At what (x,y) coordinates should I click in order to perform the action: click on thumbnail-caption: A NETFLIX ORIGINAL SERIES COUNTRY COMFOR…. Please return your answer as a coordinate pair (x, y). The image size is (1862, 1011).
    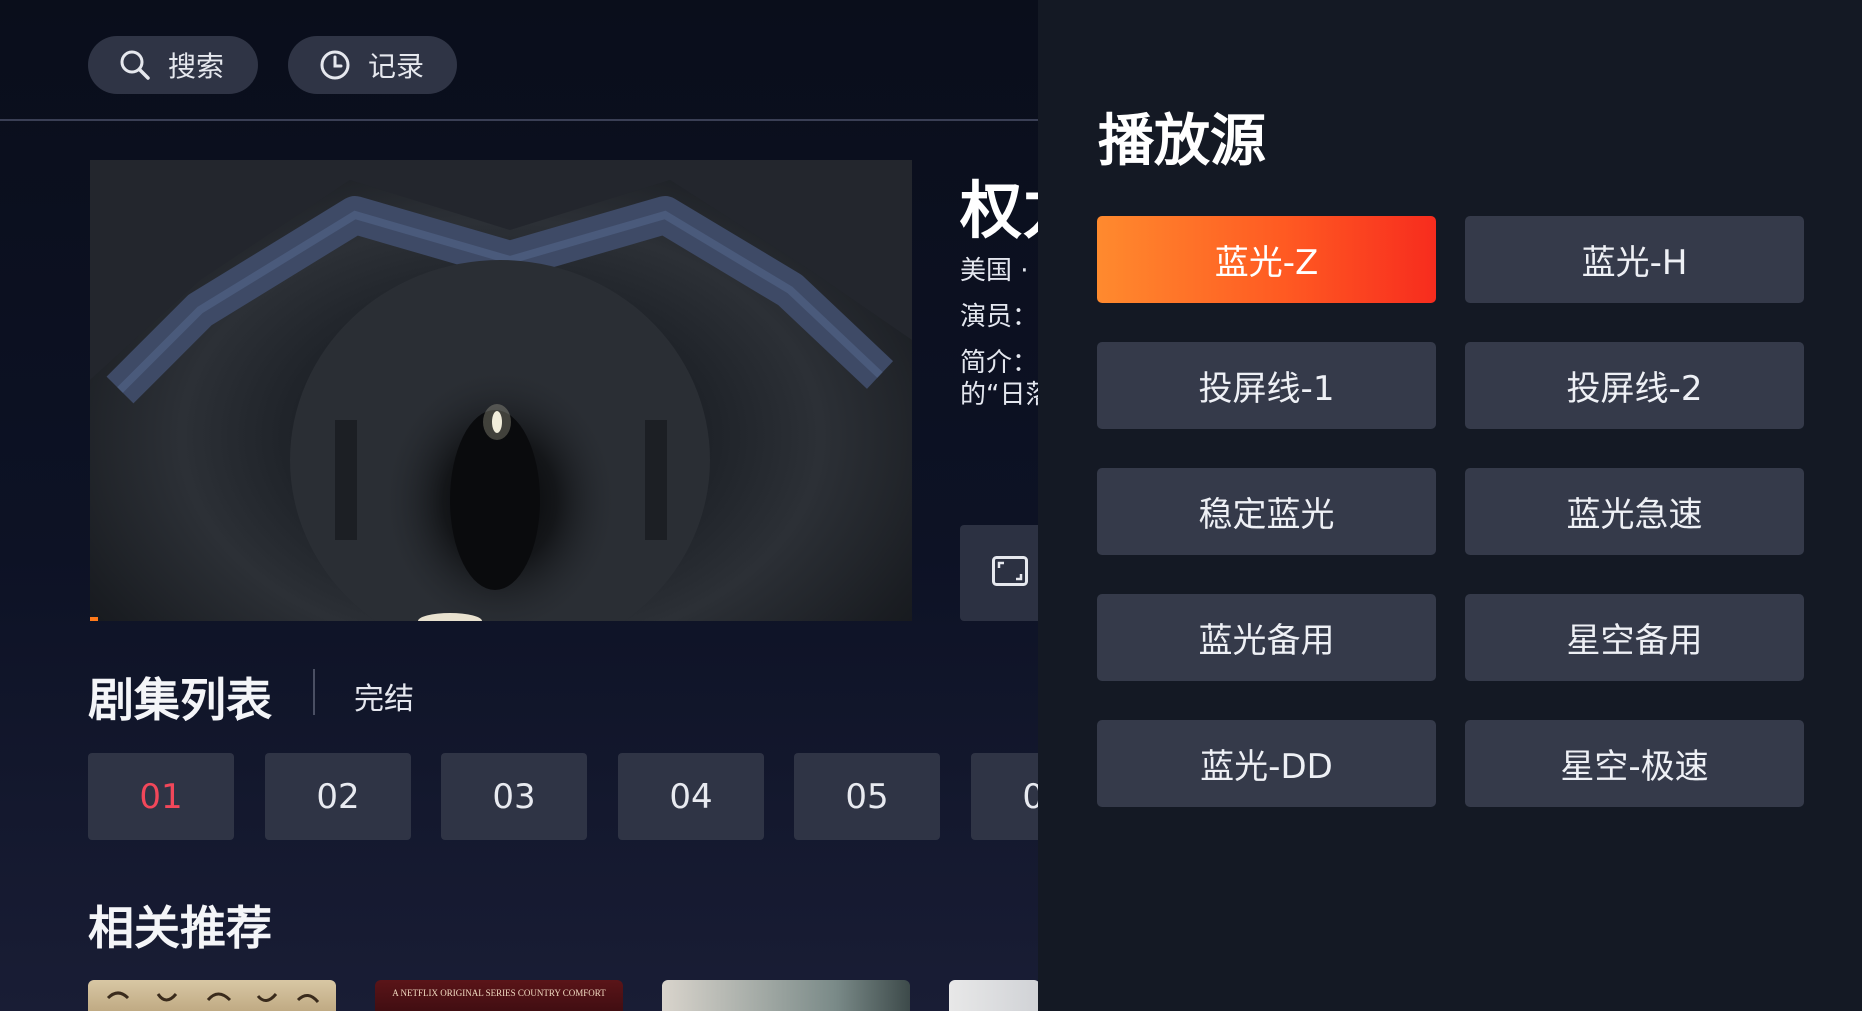
    Looking at the image, I should click on (499, 993).